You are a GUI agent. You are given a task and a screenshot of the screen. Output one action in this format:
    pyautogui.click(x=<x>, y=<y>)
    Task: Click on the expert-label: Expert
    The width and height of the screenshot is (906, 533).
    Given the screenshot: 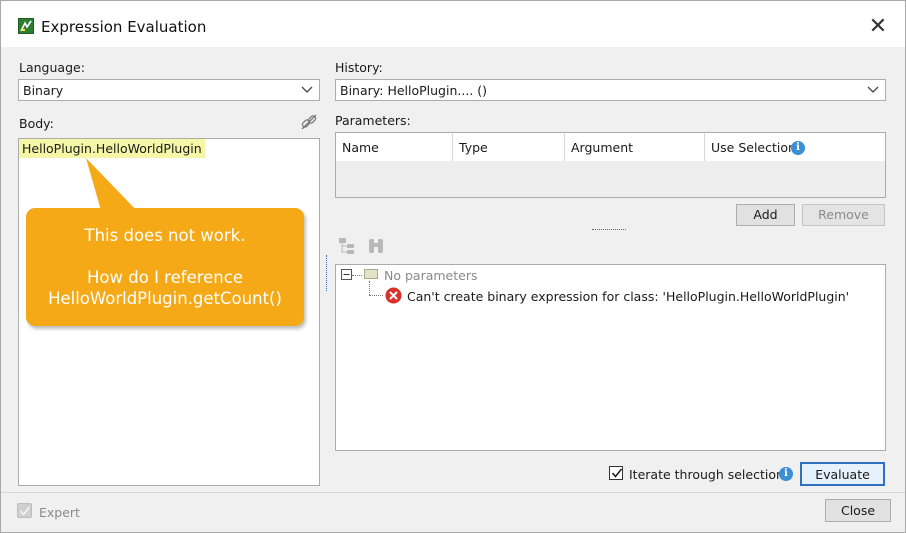 What is the action you would take?
    pyautogui.click(x=59, y=512)
    